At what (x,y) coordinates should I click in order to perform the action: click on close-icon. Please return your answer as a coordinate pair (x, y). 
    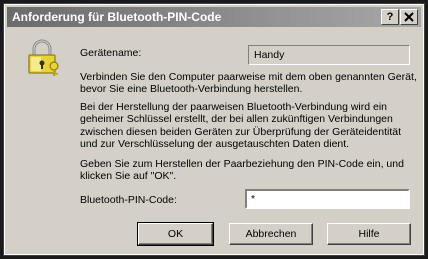
    Looking at the image, I should click on (409, 17).